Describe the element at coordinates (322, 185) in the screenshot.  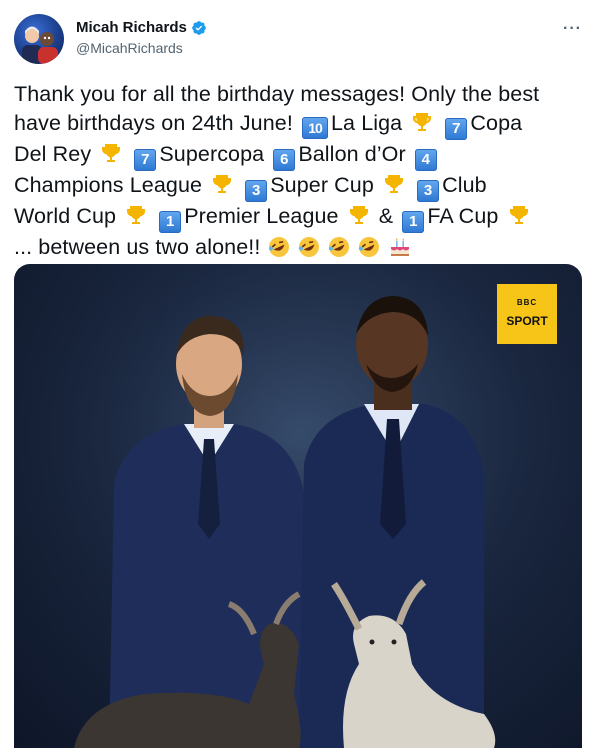
I see `text-super-cup: Super Cup` at that location.